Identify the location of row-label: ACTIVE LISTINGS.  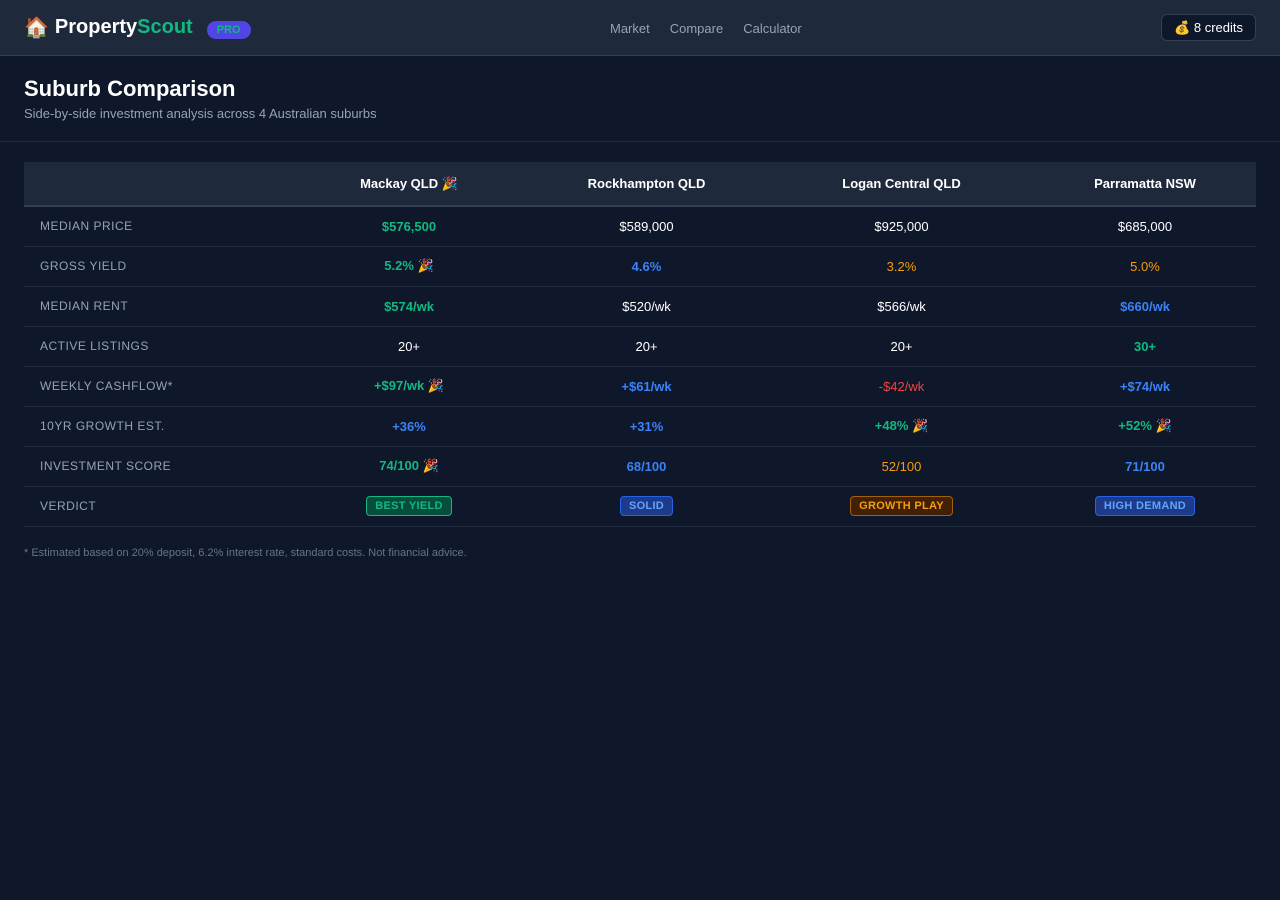
(94, 346).